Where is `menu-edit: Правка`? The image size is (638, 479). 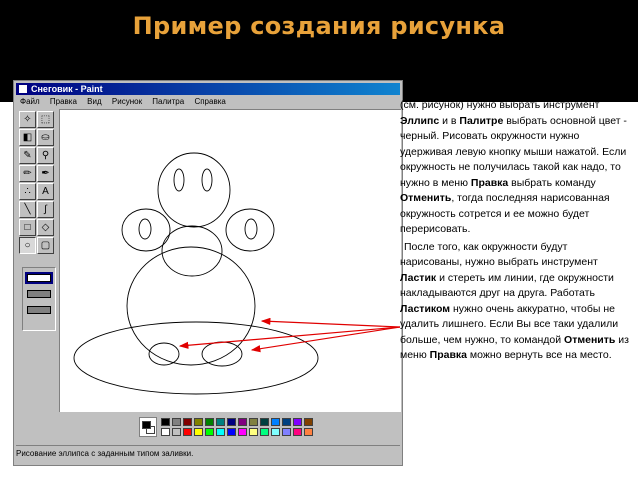
menu-edit: Правка is located at coordinates (63, 101).